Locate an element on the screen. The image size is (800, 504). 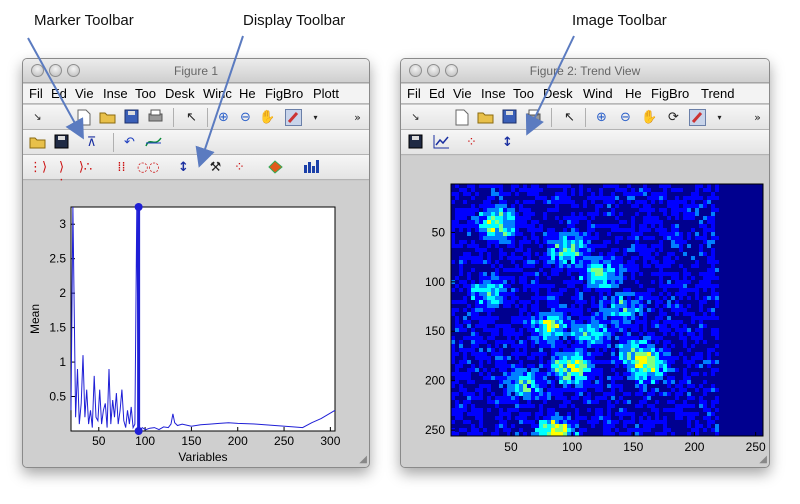
menu-window: Wind is located at coordinates (598, 93).